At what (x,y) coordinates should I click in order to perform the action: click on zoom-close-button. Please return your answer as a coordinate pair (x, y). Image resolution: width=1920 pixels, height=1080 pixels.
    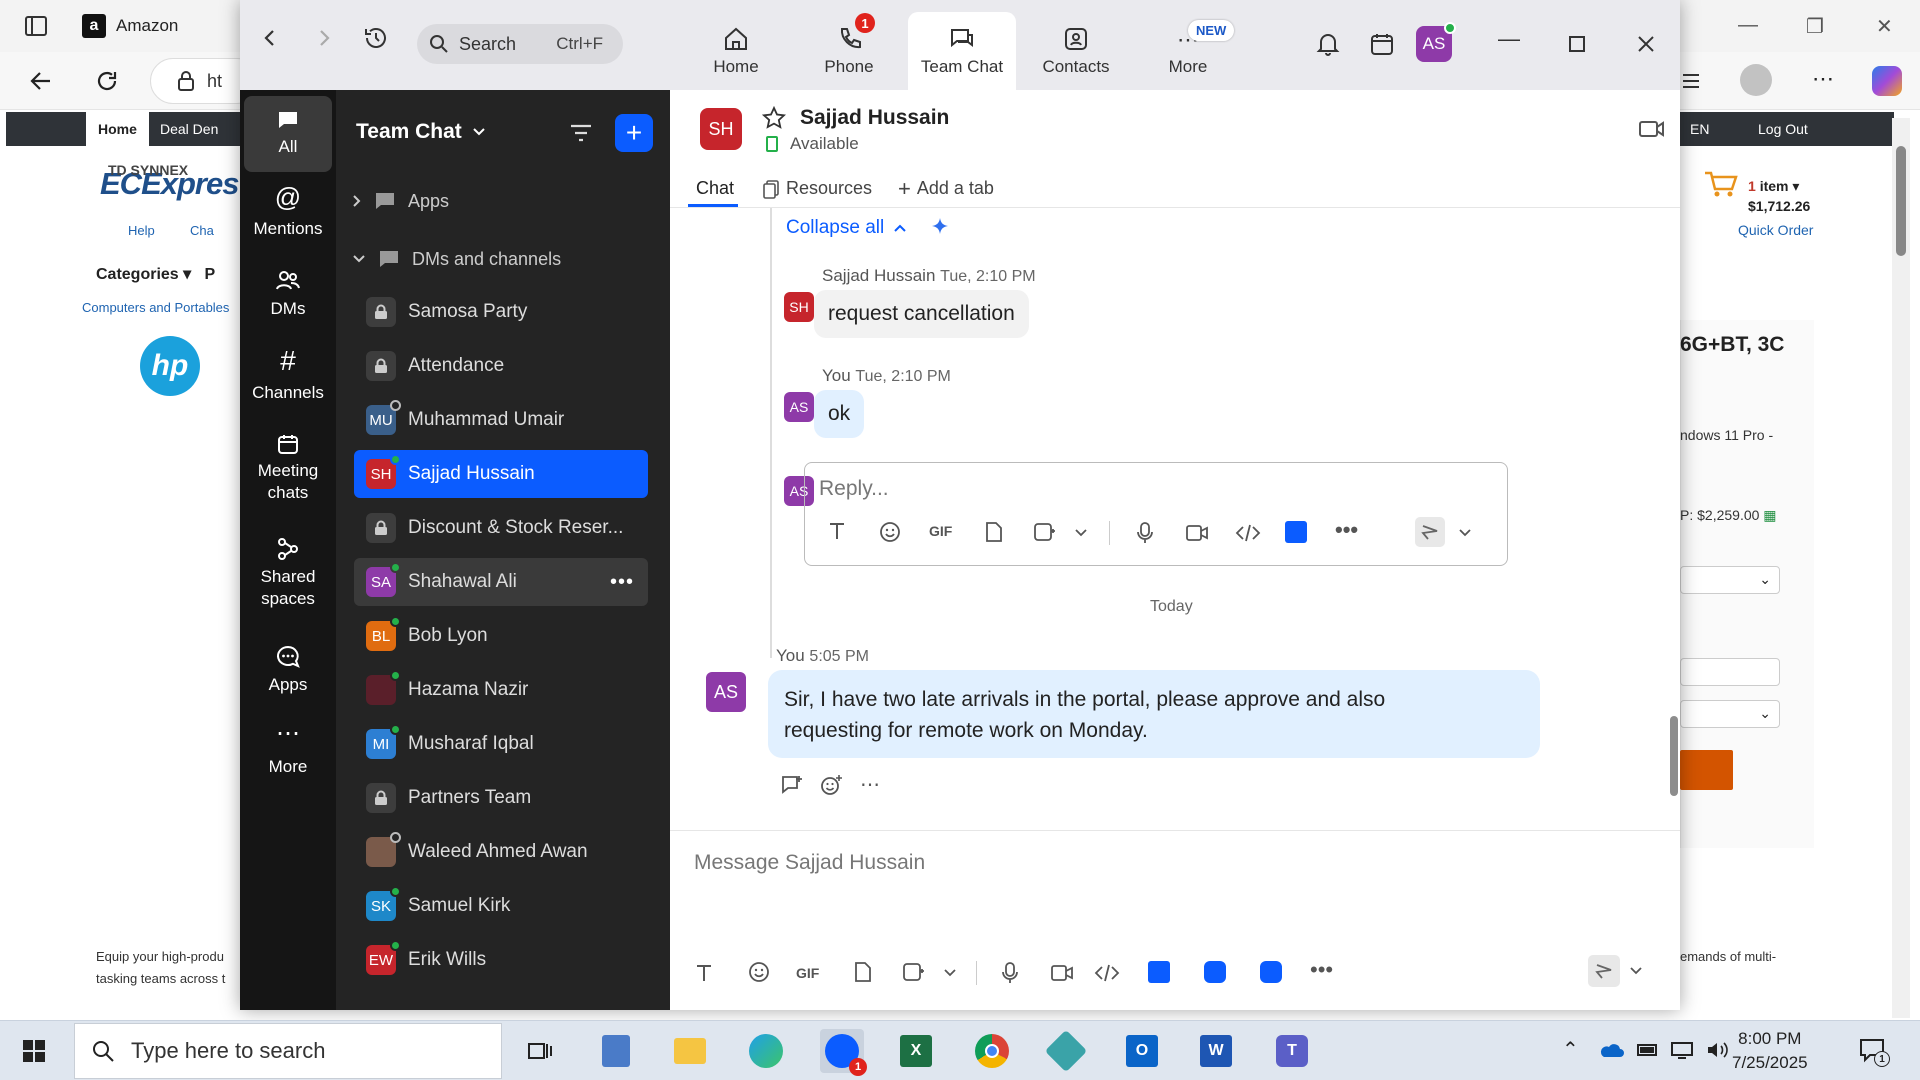
    Looking at the image, I should click on (1646, 44).